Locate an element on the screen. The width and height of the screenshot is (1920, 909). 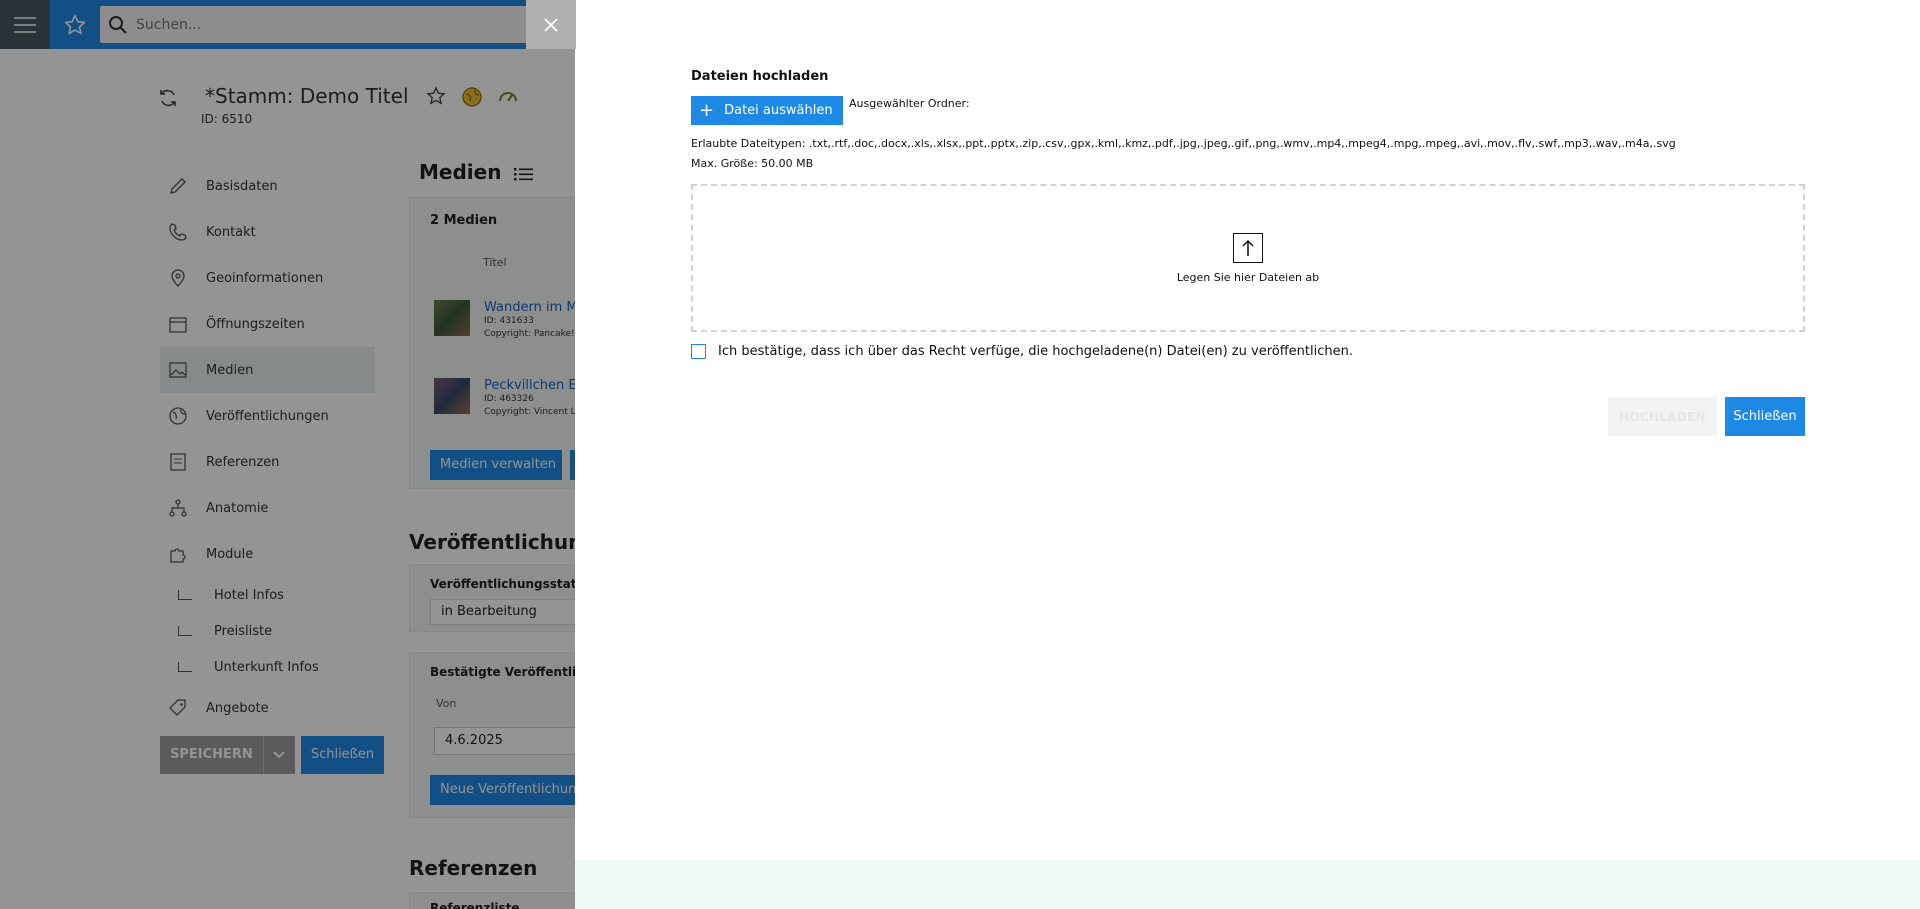
drop-zone-text: Legen Sie hier Dateien ab is located at coordinates (1248, 277).